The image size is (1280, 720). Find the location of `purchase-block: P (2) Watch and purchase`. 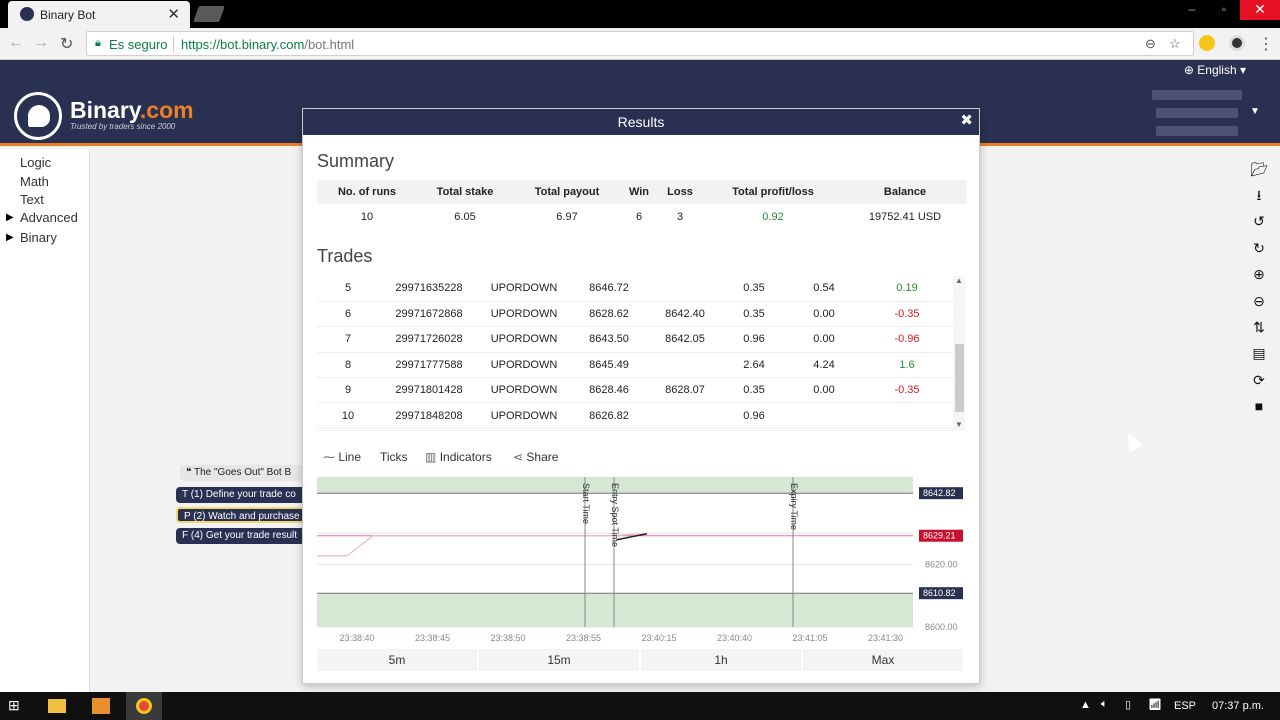

purchase-block: P (2) Watch and purchase is located at coordinates (241, 515).